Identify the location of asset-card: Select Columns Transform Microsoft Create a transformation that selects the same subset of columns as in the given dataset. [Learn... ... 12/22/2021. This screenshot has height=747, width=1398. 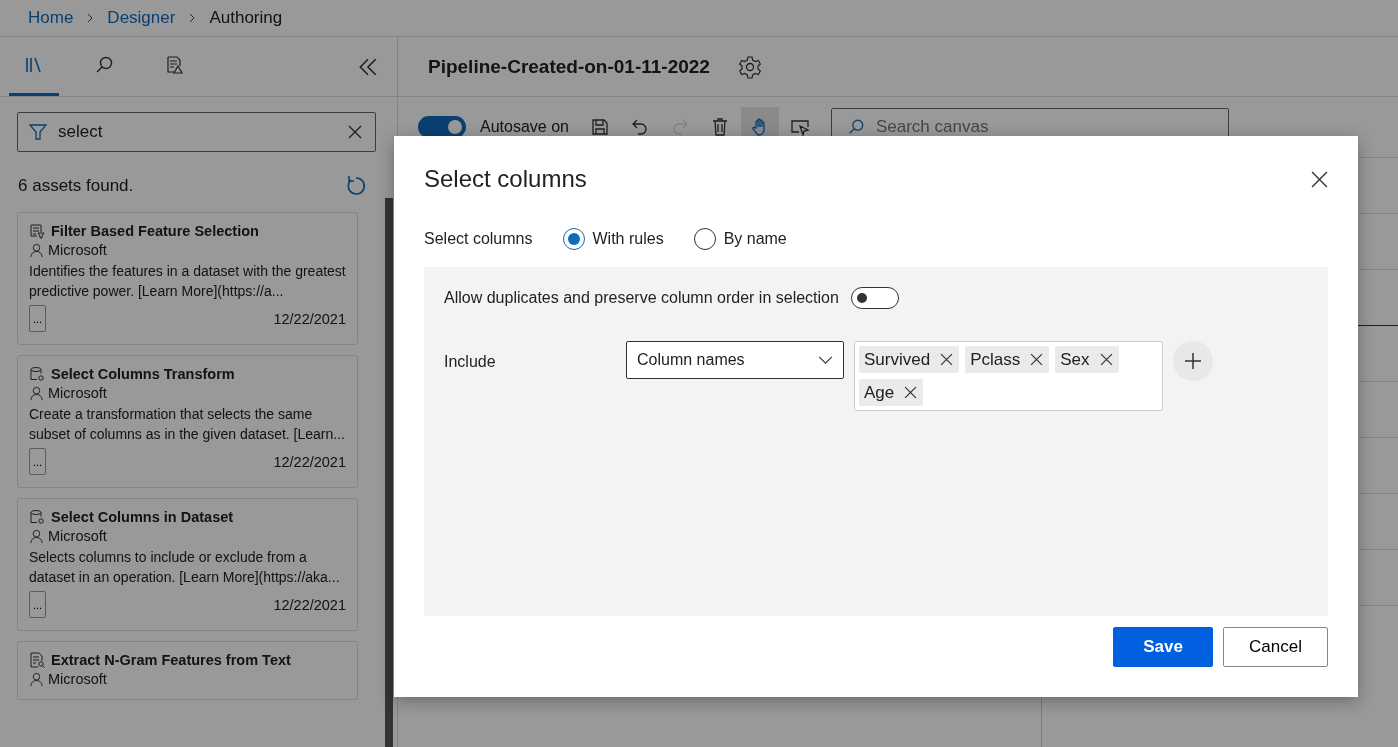
(187, 421).